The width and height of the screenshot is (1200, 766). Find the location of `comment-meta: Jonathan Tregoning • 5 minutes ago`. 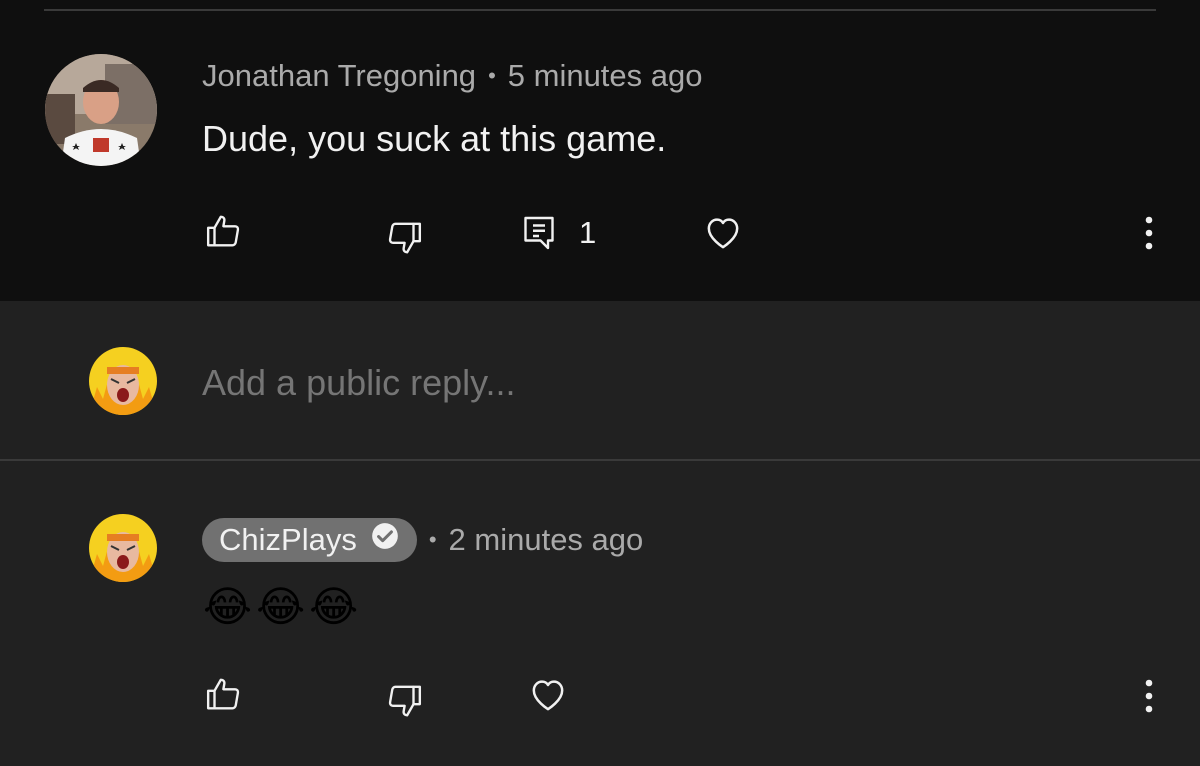

comment-meta: Jonathan Tregoning • 5 minutes ago is located at coordinates (452, 76).